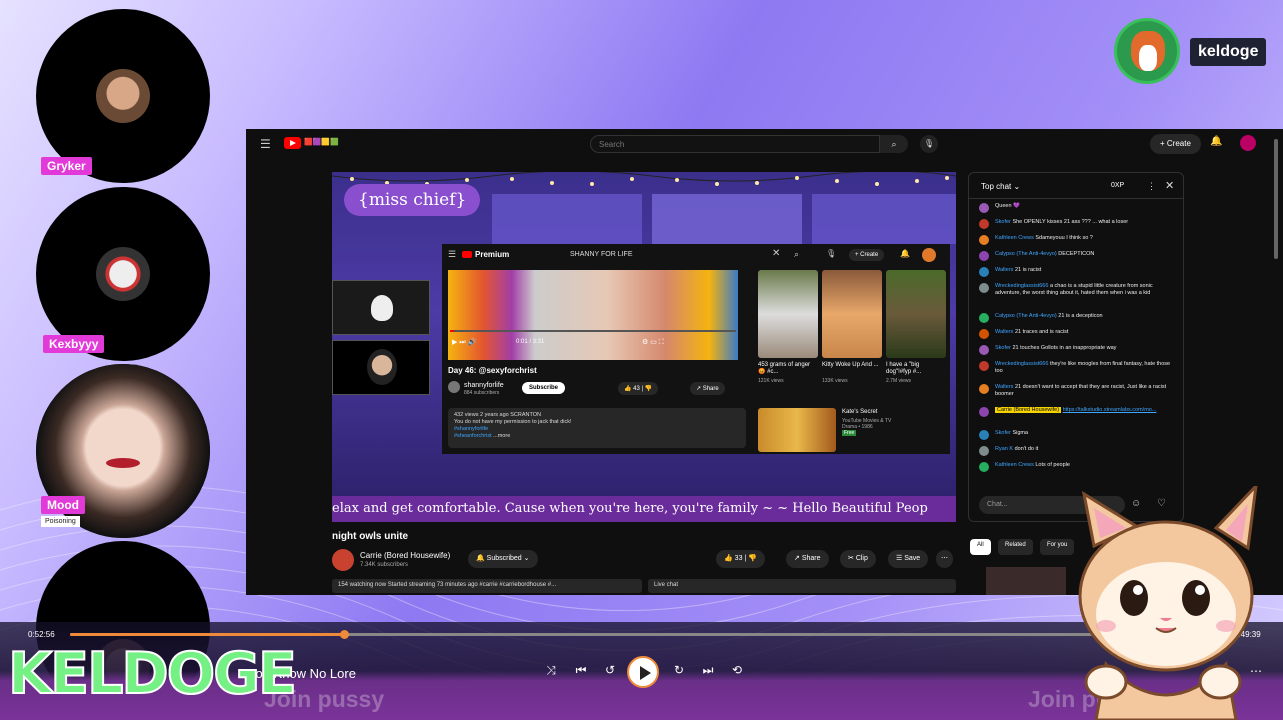 This screenshot has width=1283, height=720. I want to click on play-button, so click(643, 672).